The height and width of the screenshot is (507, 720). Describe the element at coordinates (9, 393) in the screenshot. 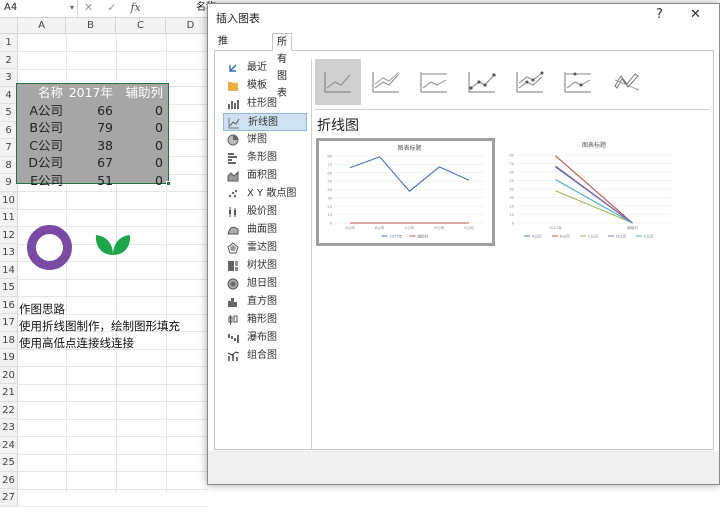

I see `row-header: 21` at that location.